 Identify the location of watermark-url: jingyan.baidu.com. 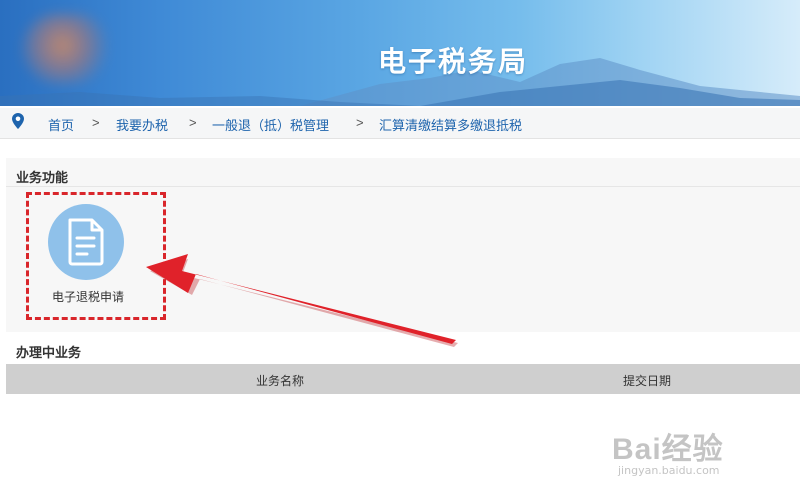
(669, 470).